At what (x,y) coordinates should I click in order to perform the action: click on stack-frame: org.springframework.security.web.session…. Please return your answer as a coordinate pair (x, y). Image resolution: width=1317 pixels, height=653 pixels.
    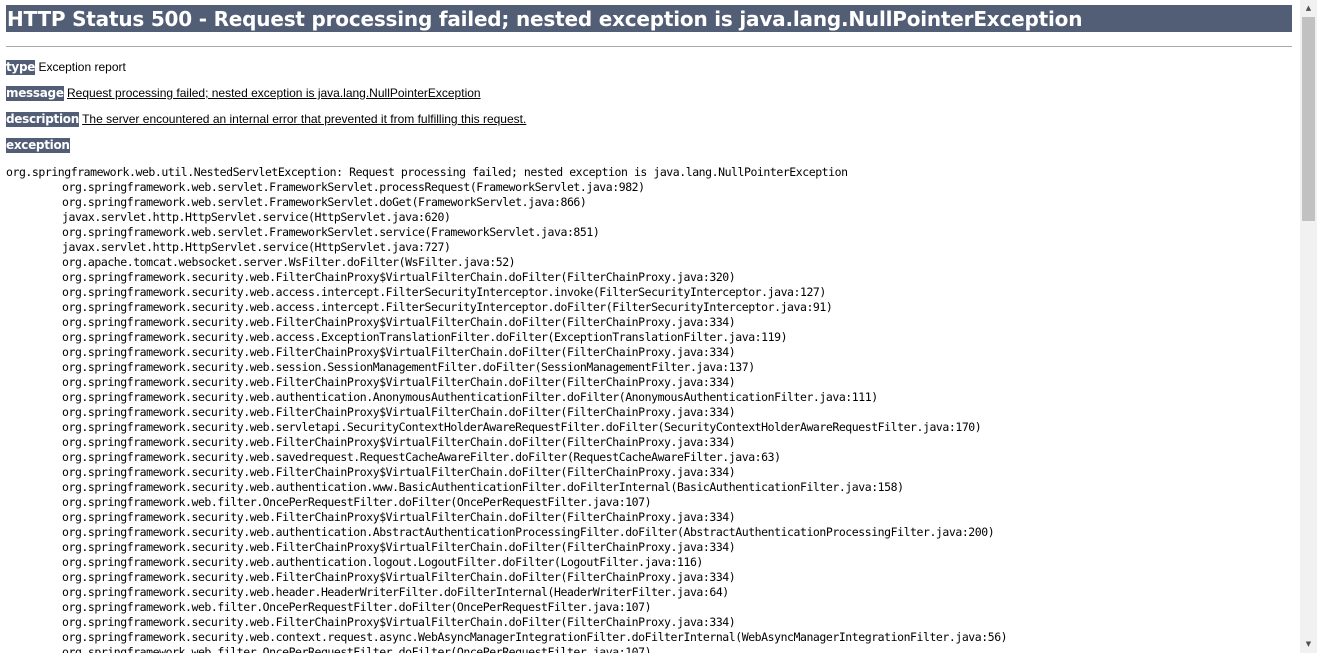
    Looking at the image, I should click on (408, 367).